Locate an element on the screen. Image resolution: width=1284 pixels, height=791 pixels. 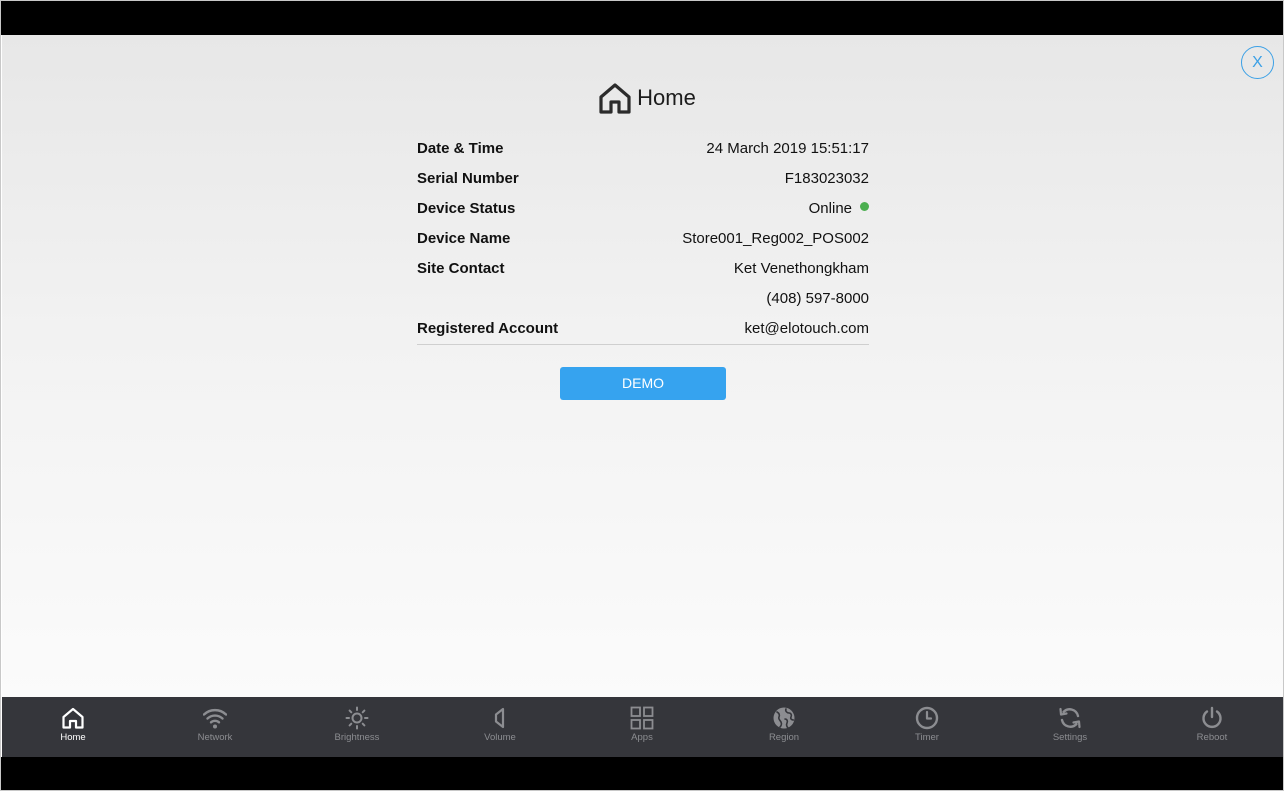
nav-label: Reboot is located at coordinates (1212, 737).